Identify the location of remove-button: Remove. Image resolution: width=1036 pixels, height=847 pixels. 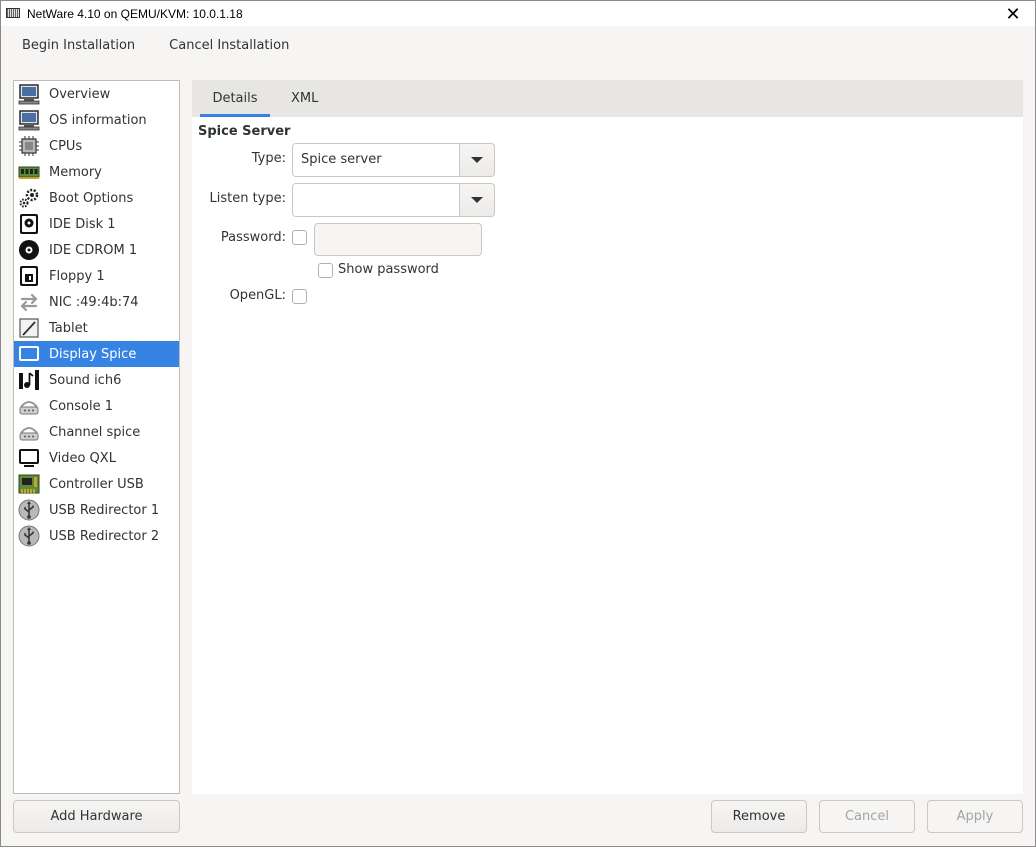
(759, 816).